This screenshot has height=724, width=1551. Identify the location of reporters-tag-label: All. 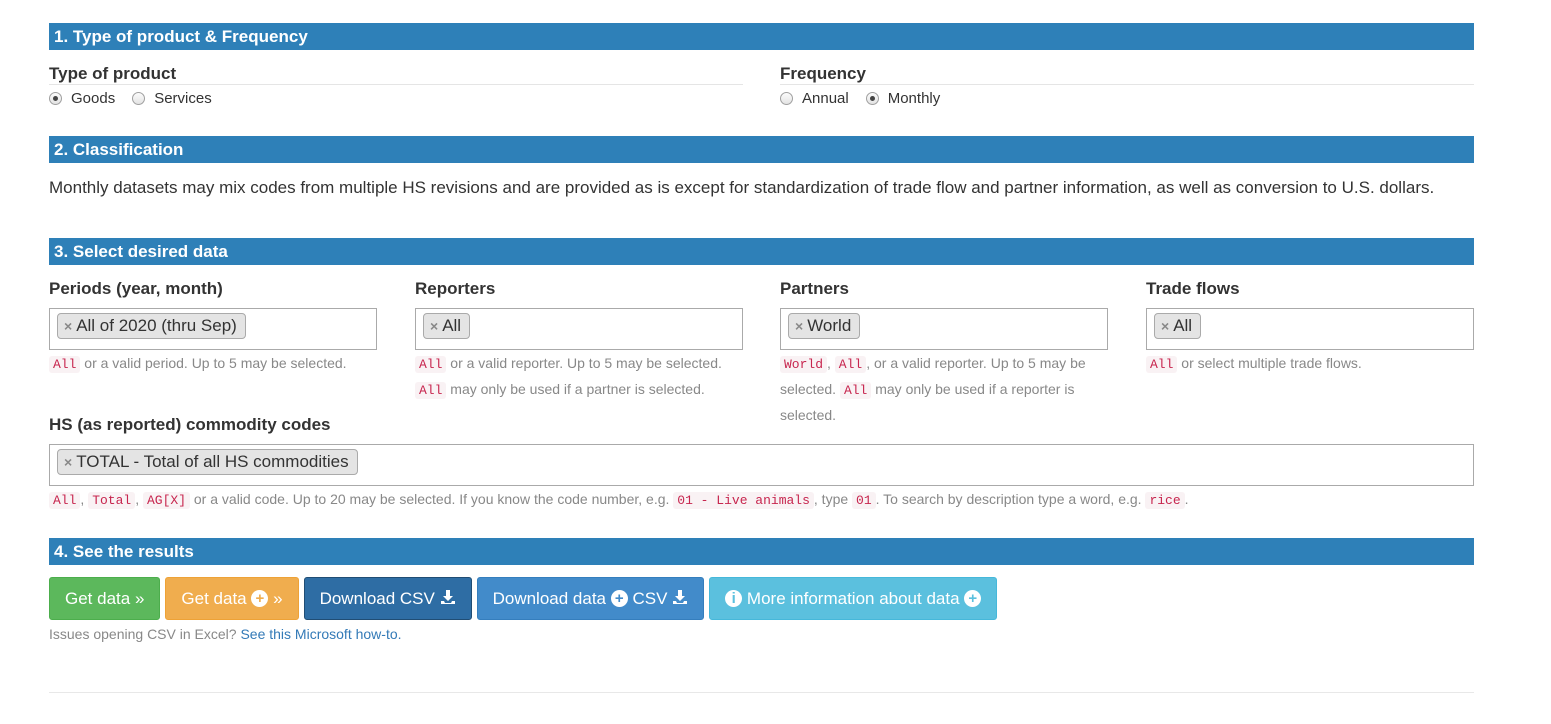
(452, 325).